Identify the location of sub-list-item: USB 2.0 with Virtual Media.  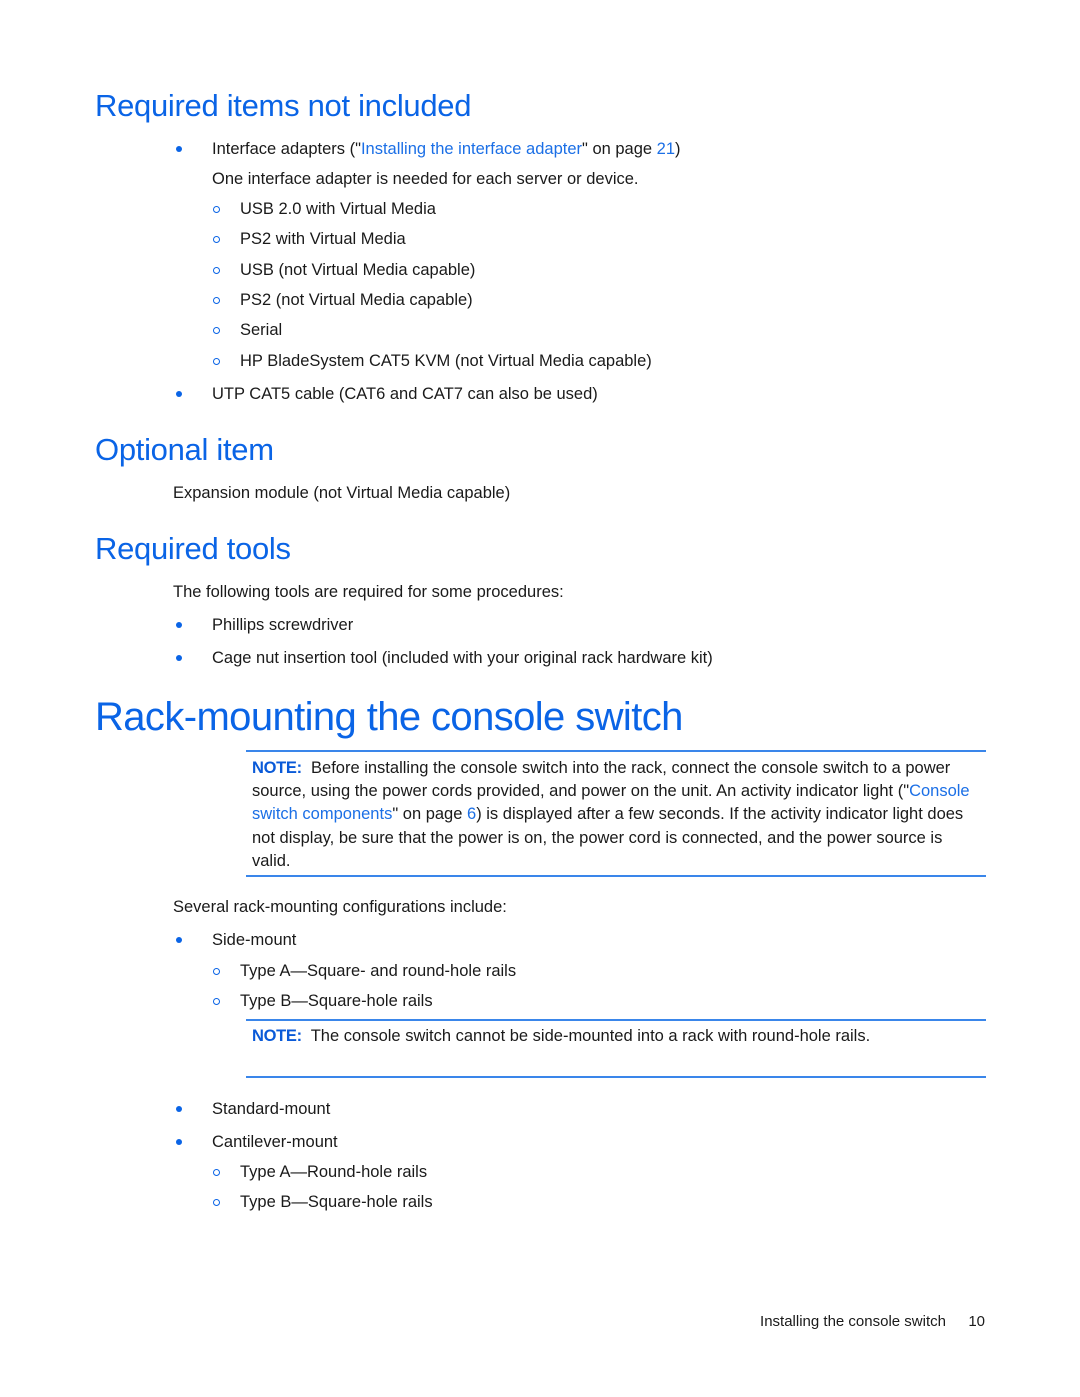
(338, 209).